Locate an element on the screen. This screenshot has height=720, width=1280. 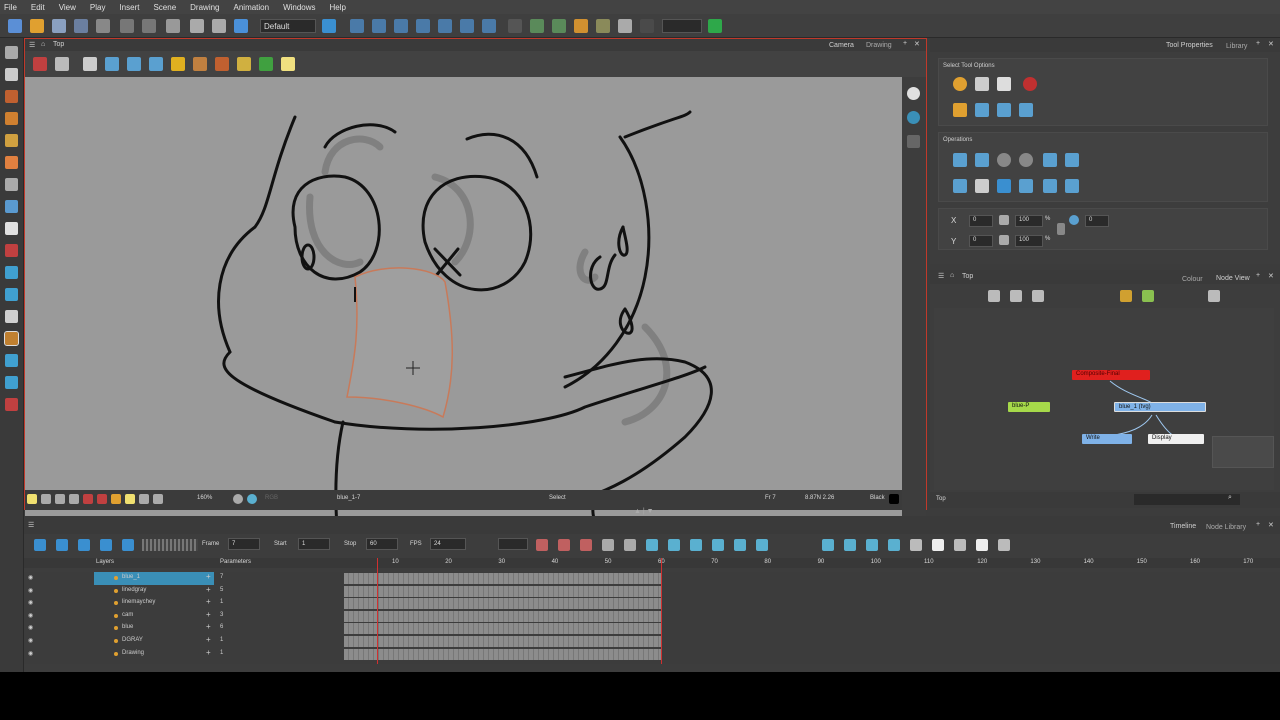
node-tool-6-icon is located at coordinates (1214, 296).